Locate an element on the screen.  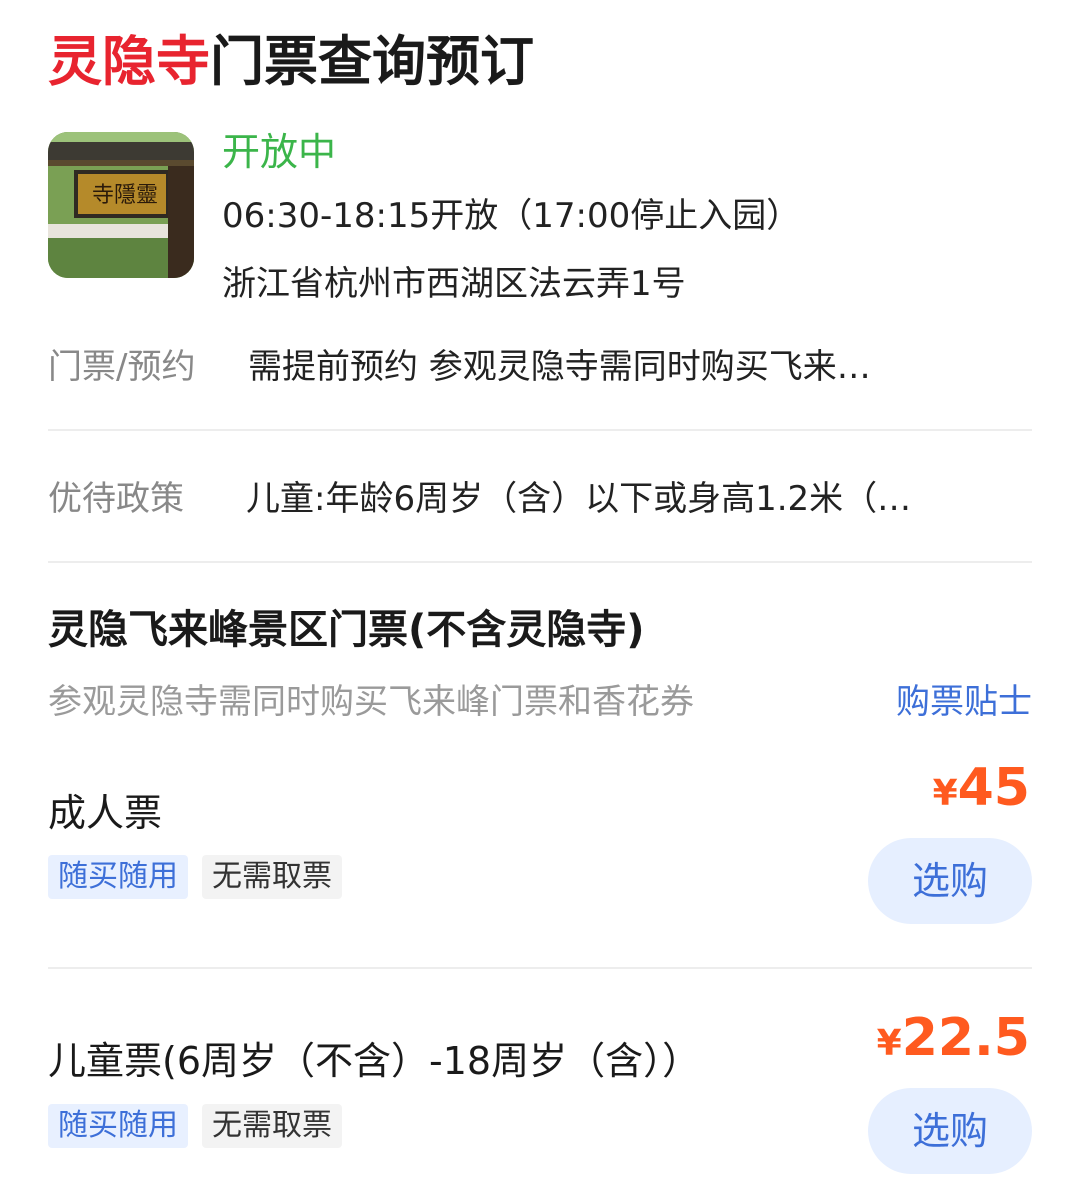
ticket-price-adult: ¥45 is located at coordinates (981, 794).